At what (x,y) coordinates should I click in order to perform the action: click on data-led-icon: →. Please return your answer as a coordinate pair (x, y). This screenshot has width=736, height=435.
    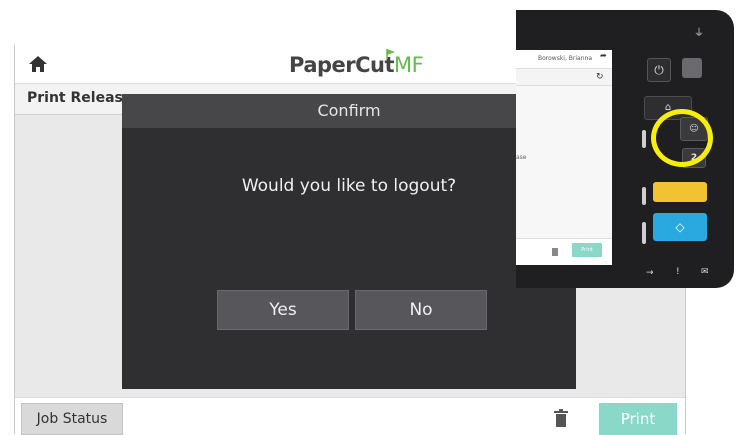
    Looking at the image, I should click on (650, 273).